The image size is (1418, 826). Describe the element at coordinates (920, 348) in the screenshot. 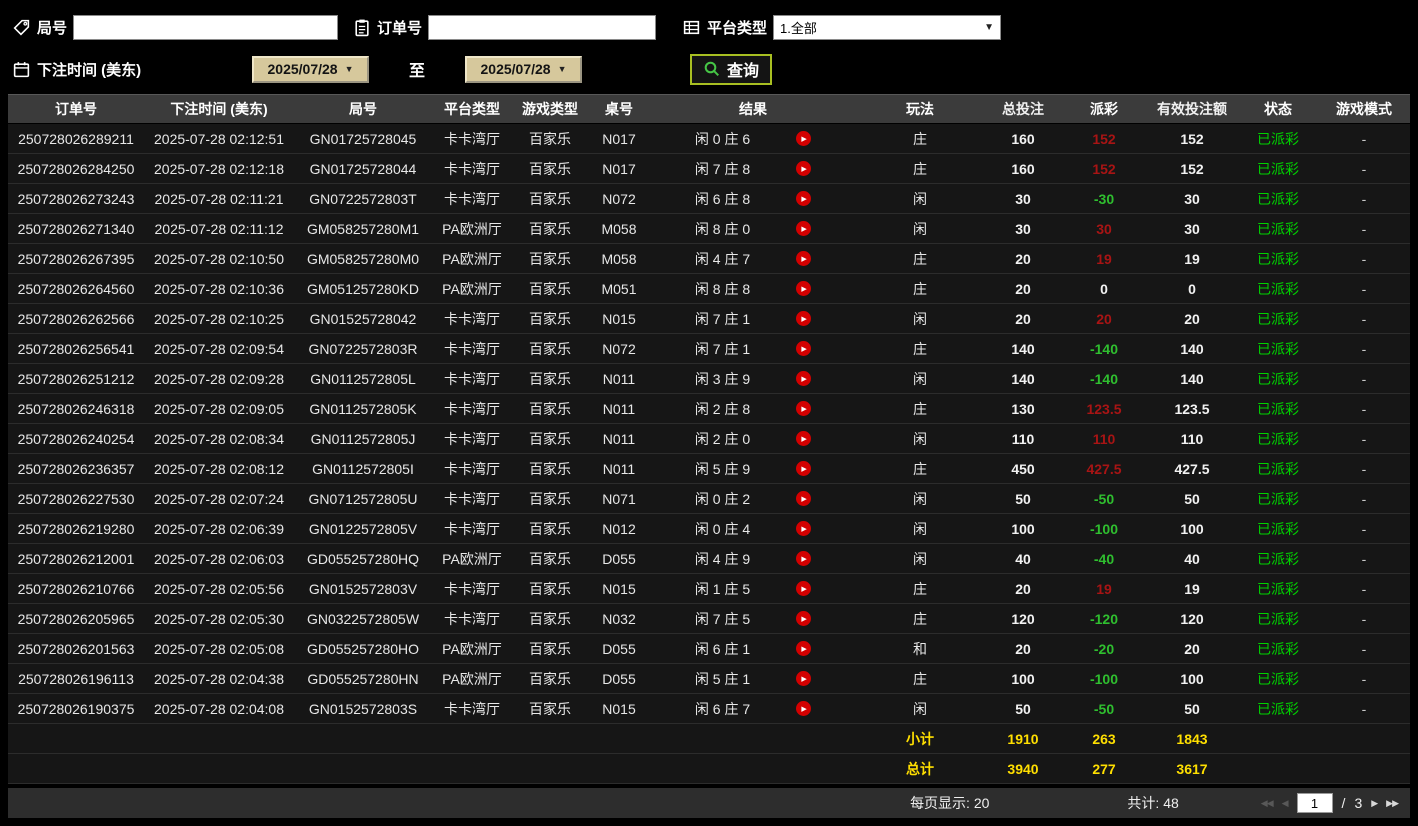

I see `cell-play-type: 庄` at that location.